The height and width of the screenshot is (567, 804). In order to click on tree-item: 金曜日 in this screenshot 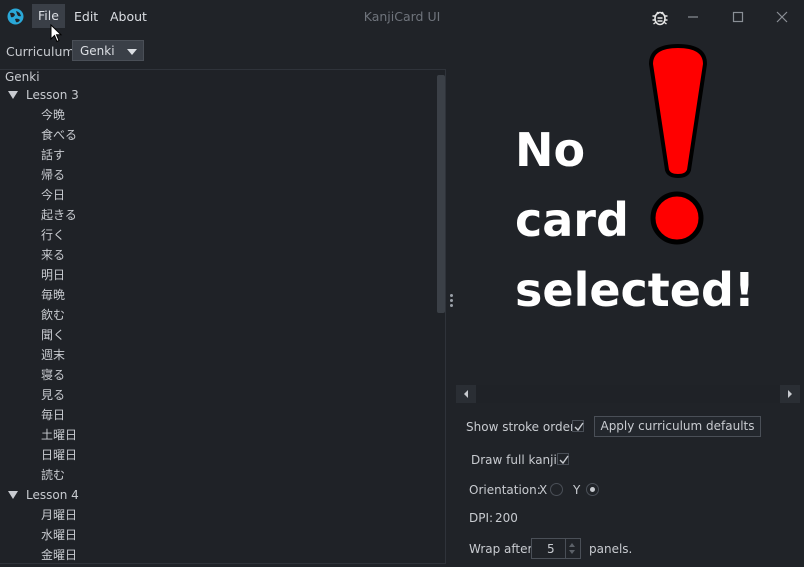, I will do `click(59, 554)`.